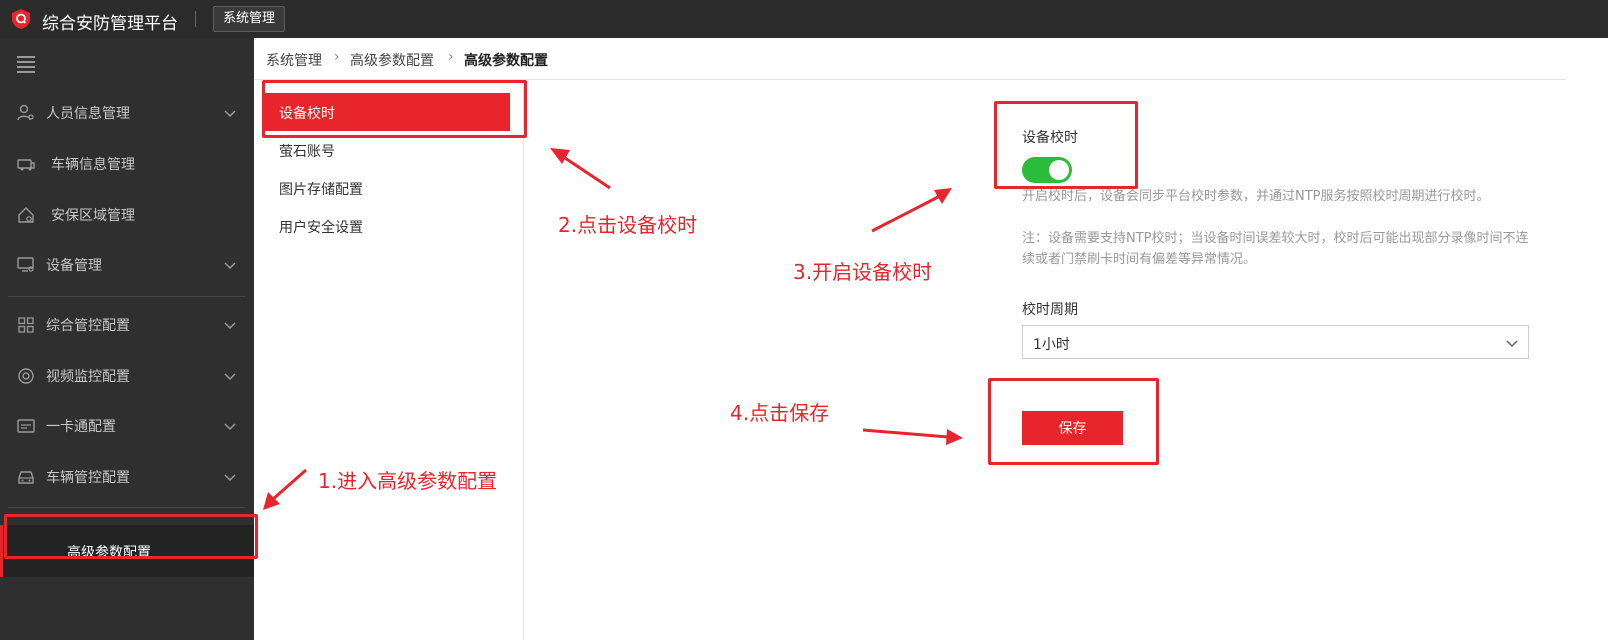 The image size is (1608, 640). What do you see at coordinates (387, 188) in the screenshot?
I see `submenu-item-image-storage: 图片存储配置` at bounding box center [387, 188].